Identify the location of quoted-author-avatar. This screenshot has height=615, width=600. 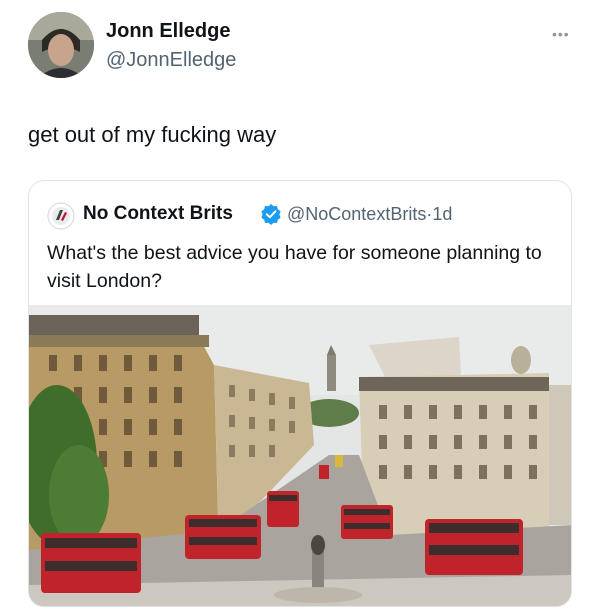
(61, 216).